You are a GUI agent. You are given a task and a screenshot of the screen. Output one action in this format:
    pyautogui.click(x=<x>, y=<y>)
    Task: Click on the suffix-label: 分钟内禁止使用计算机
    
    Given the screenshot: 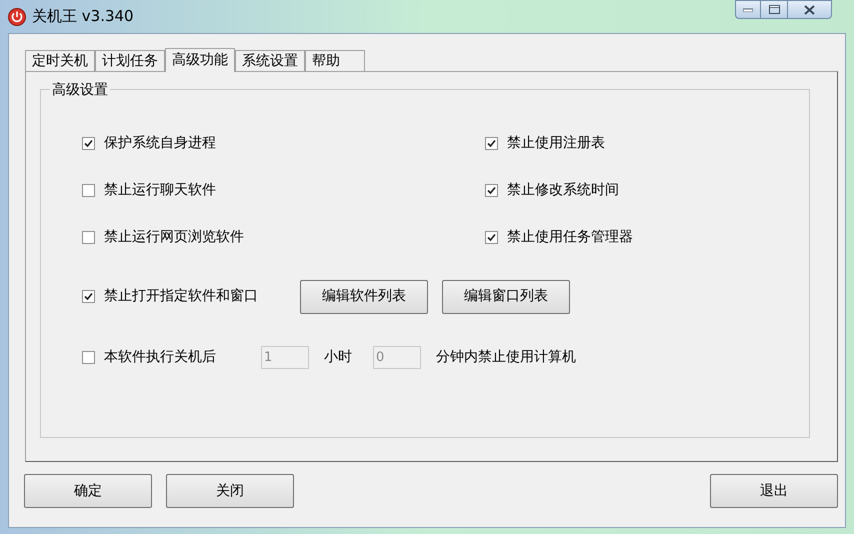 What is the action you would take?
    pyautogui.click(x=506, y=357)
    